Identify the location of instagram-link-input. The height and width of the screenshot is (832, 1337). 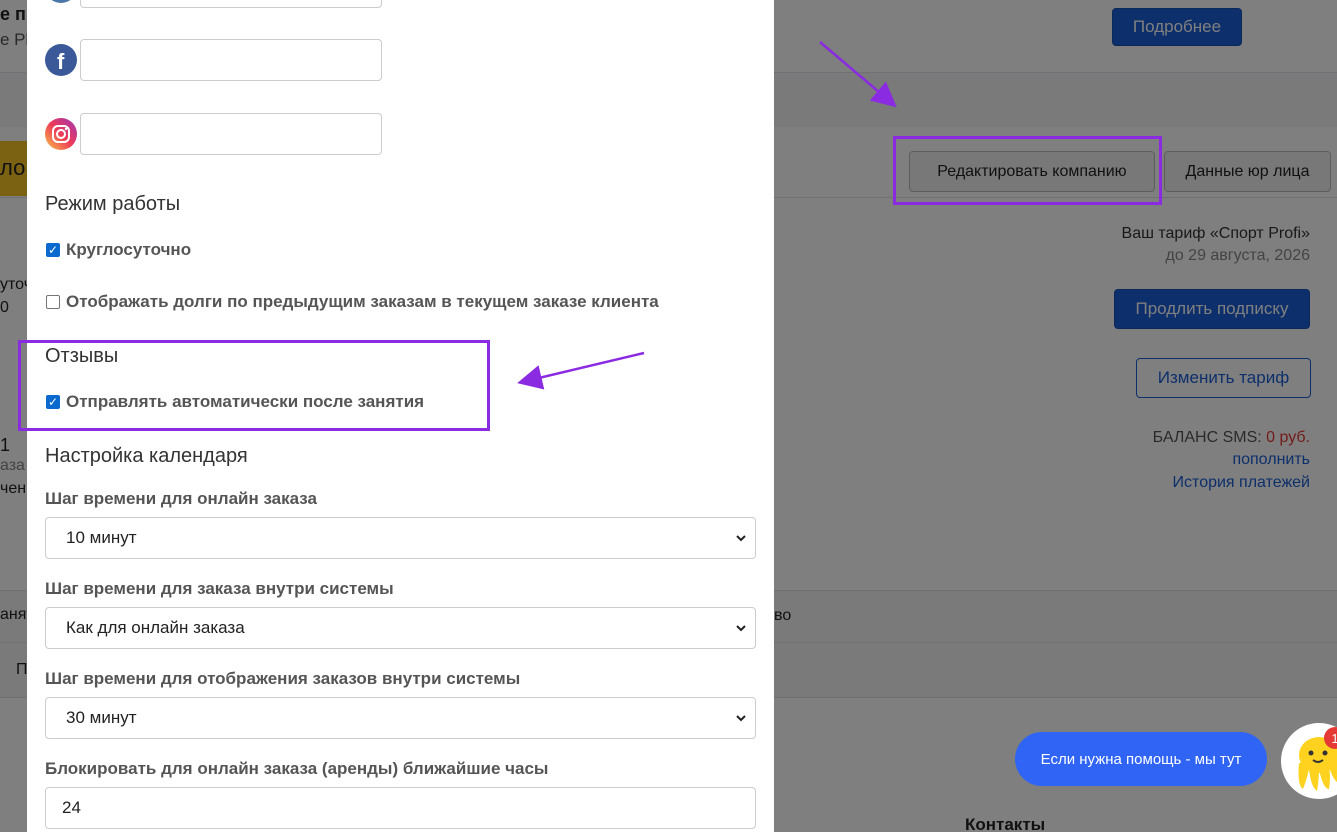
(231, 134).